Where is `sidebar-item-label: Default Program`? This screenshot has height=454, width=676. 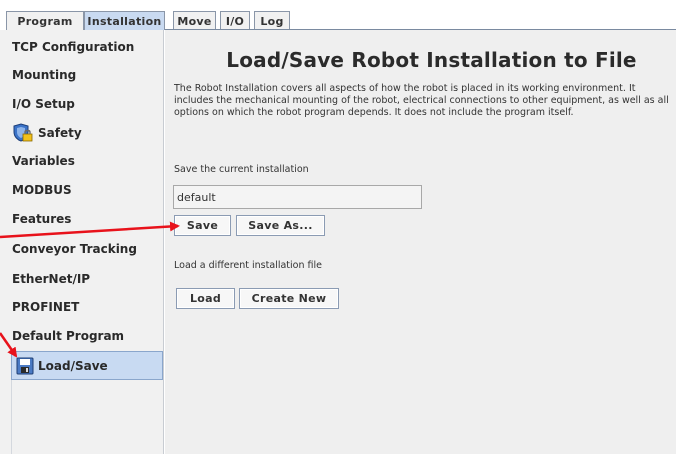
sidebar-item-label: Default Program is located at coordinates (68, 336).